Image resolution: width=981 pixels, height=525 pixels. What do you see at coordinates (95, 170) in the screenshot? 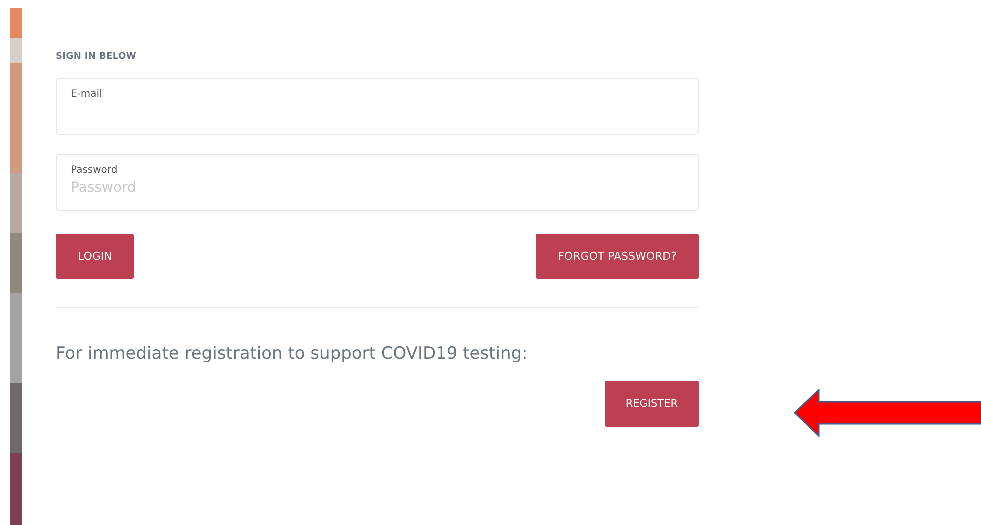
I see `field-label: Password` at bounding box center [95, 170].